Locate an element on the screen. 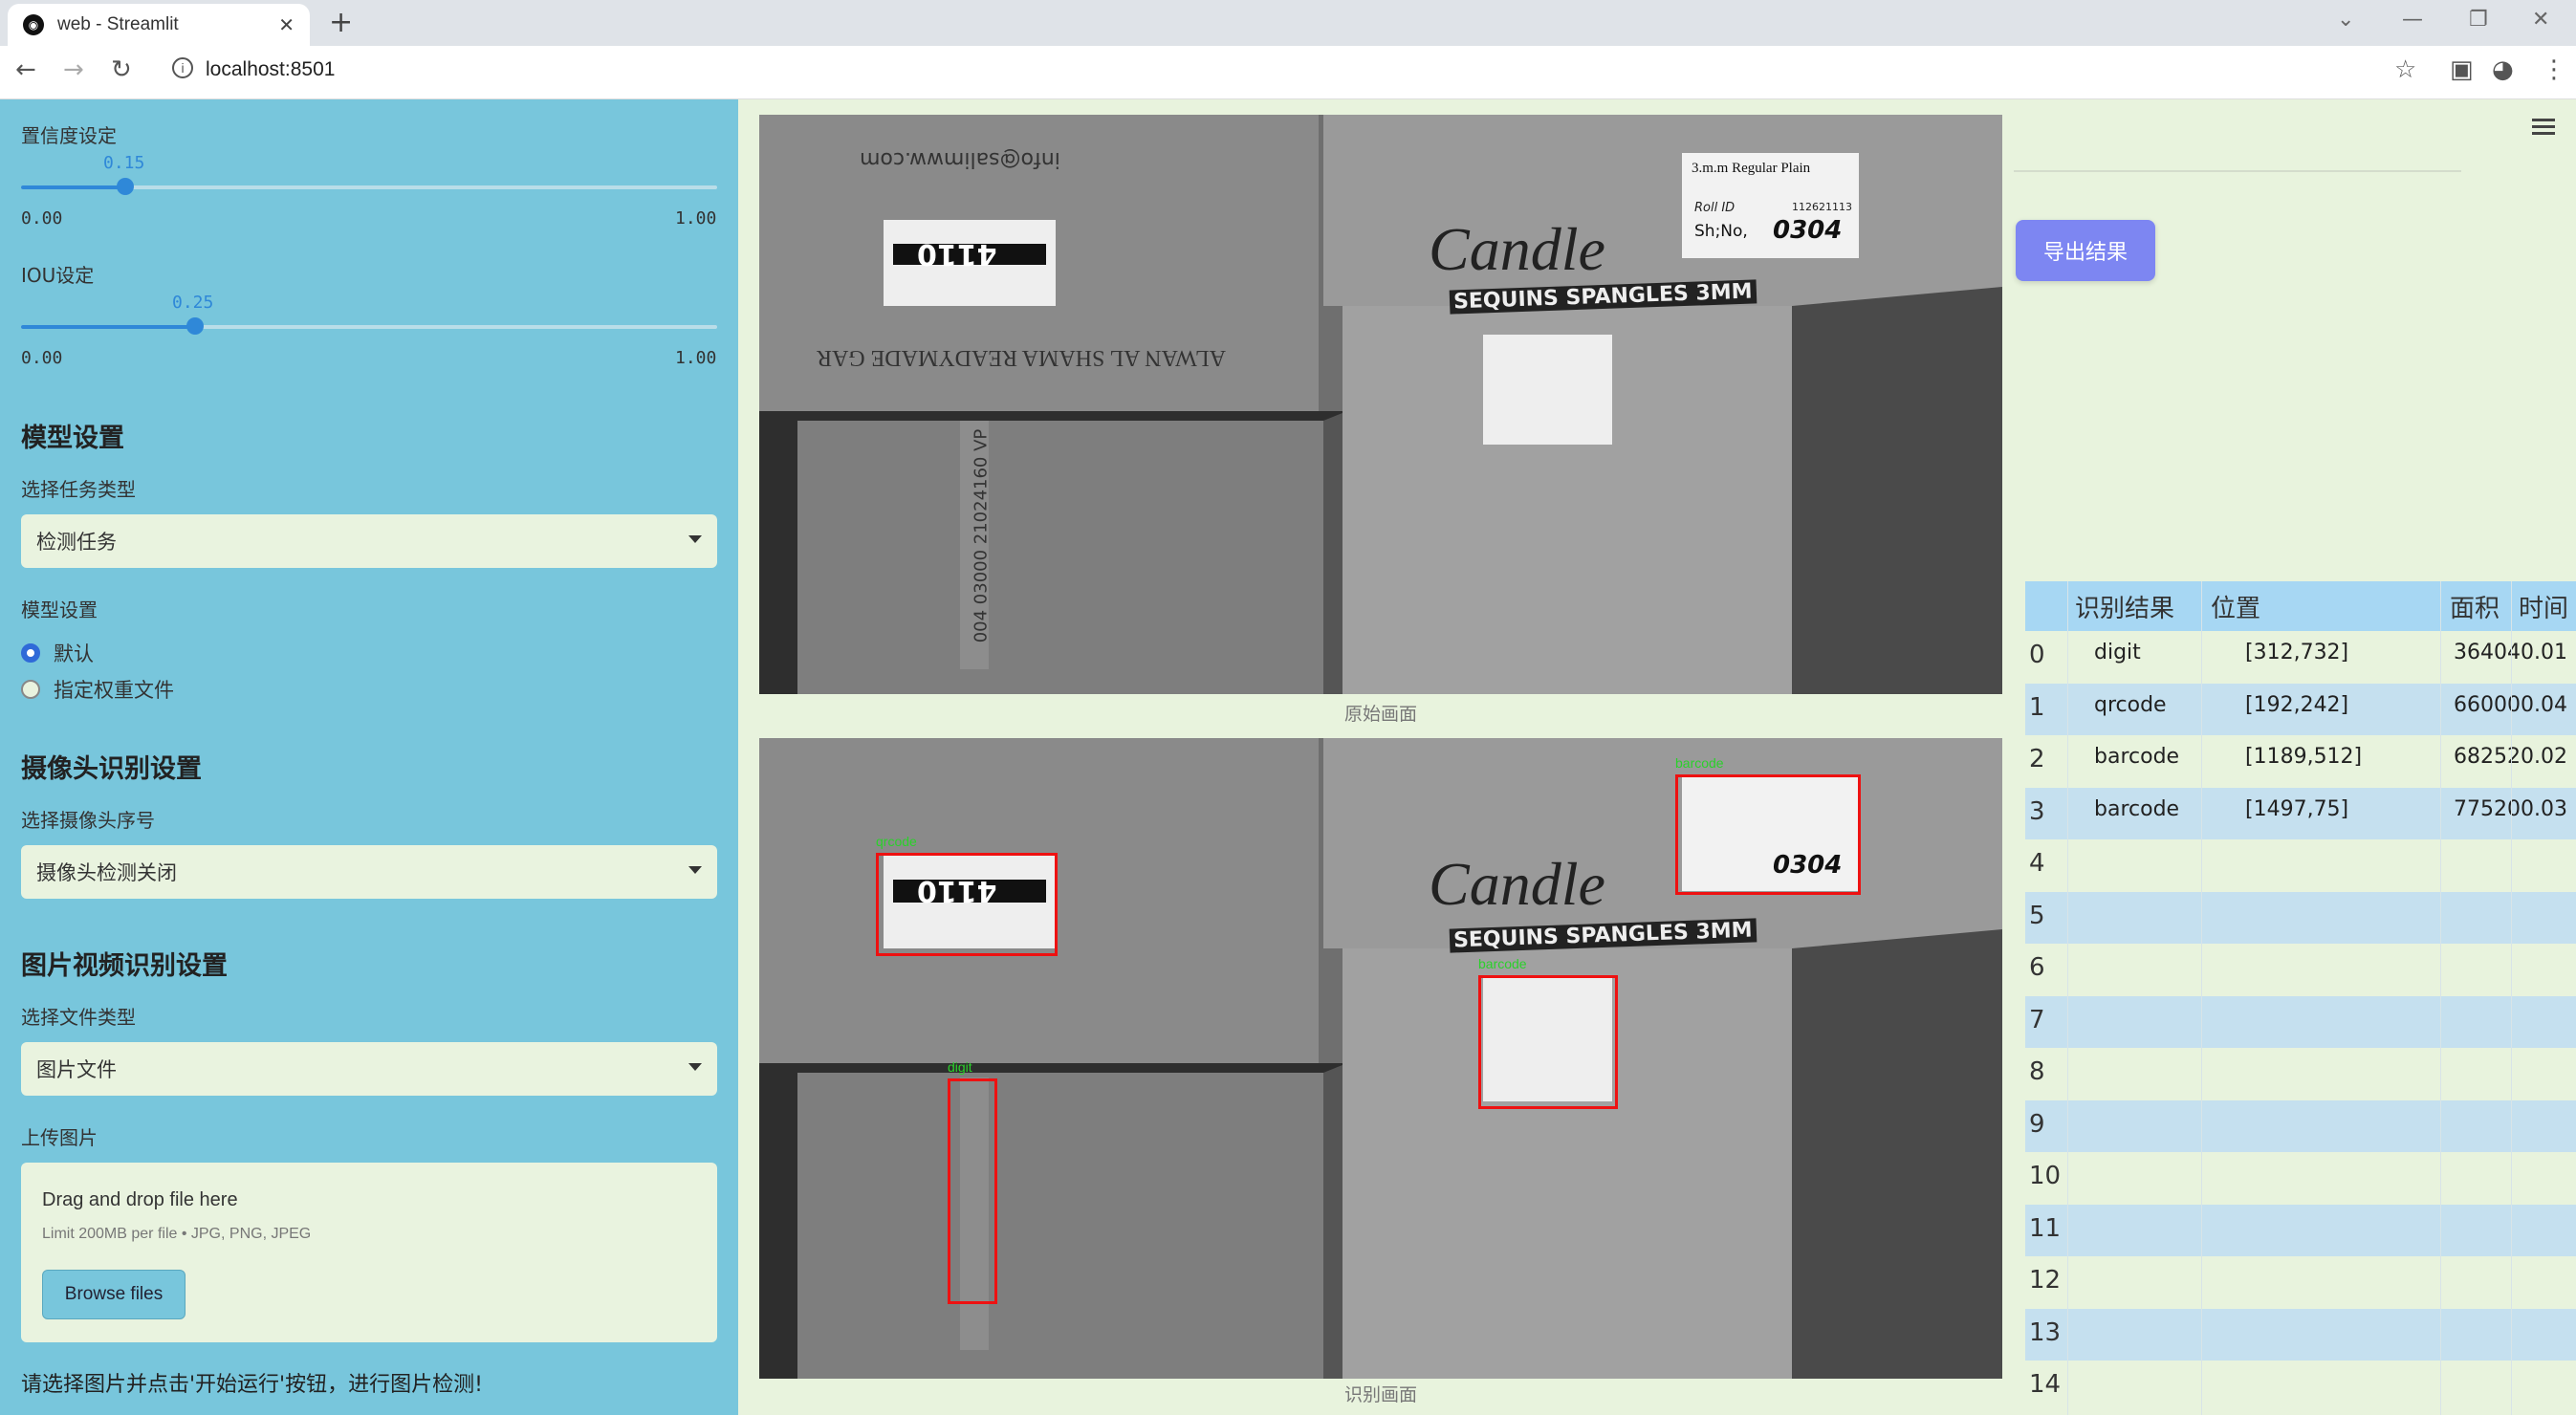 The height and width of the screenshot is (1415, 2576). app-menu-icon is located at coordinates (2543, 127).